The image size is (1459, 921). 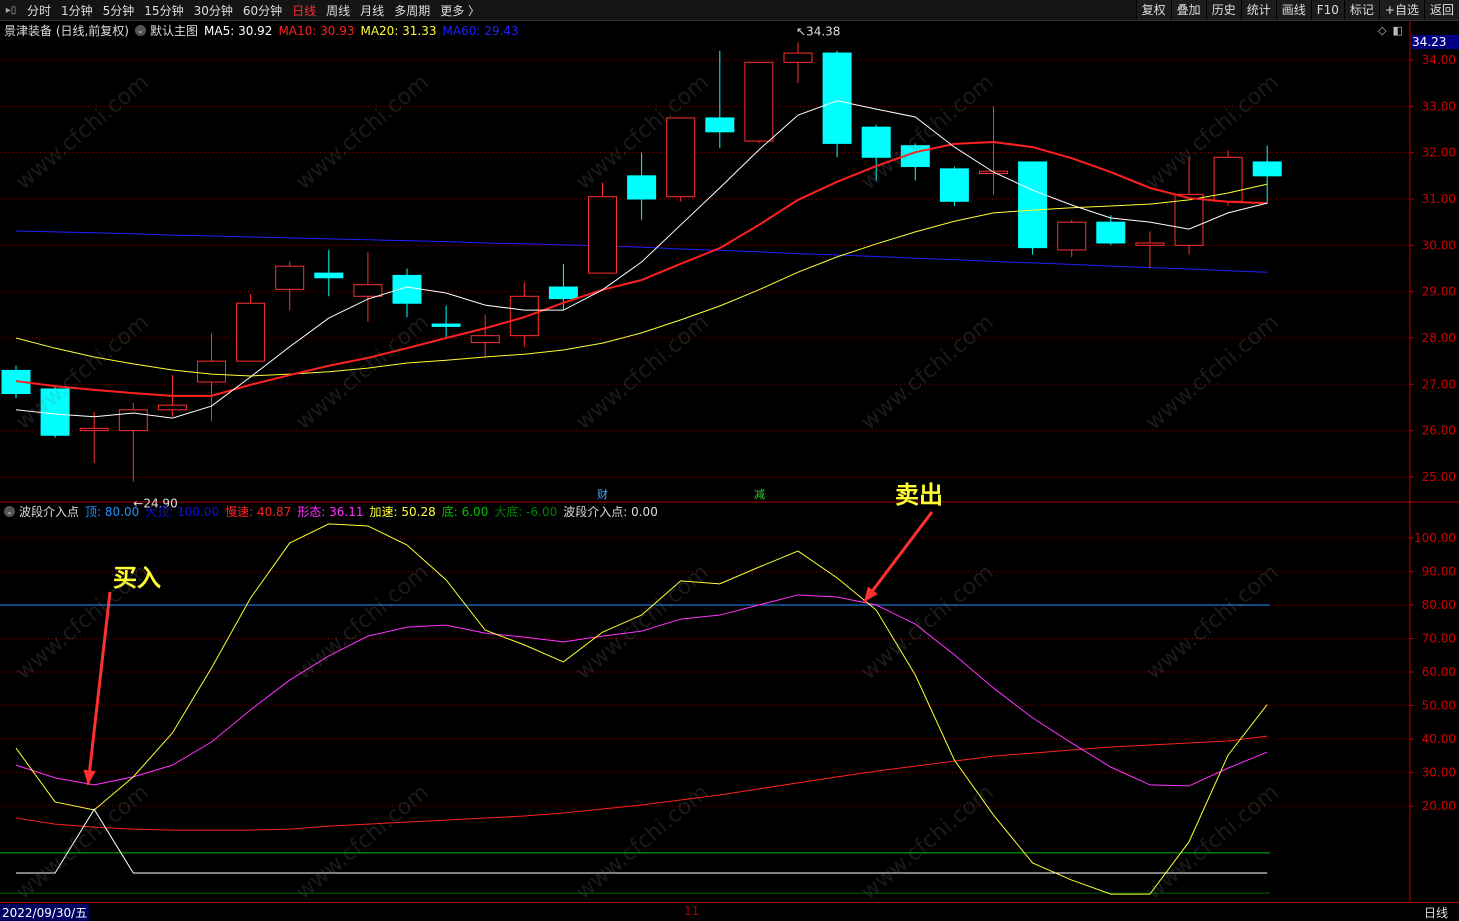 What do you see at coordinates (1439, 292) in the screenshot?
I see `price-tick-label: 29.00` at bounding box center [1439, 292].